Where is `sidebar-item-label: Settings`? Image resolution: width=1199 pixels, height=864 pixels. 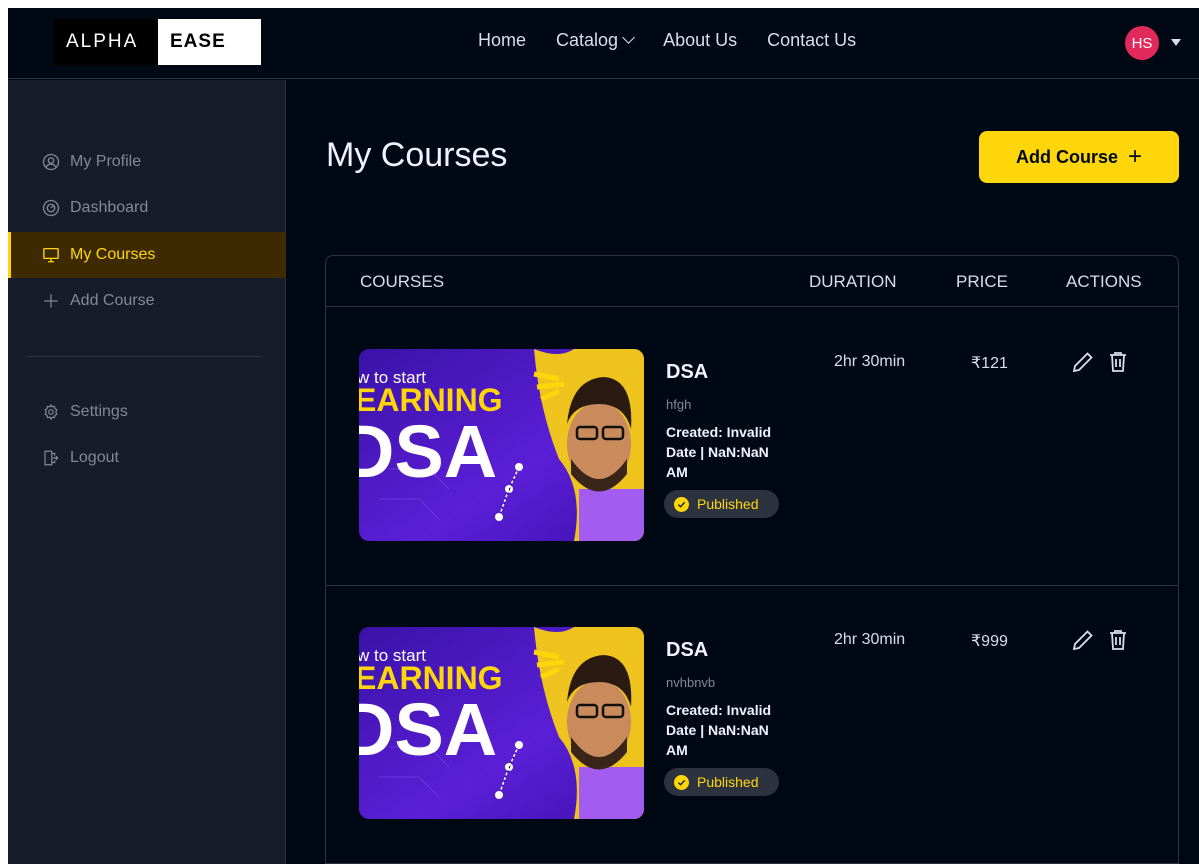
sidebar-item-label: Settings is located at coordinates (99, 411).